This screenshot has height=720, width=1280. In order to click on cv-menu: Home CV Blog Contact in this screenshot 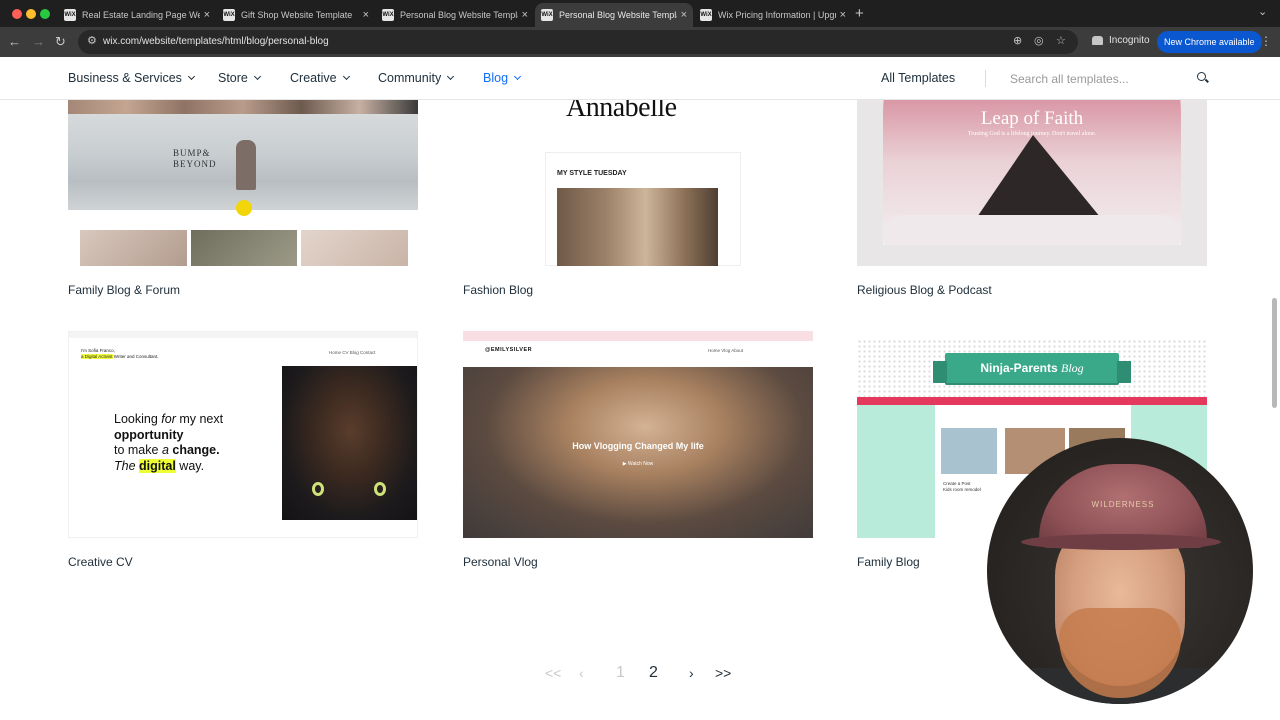, I will do `click(352, 352)`.